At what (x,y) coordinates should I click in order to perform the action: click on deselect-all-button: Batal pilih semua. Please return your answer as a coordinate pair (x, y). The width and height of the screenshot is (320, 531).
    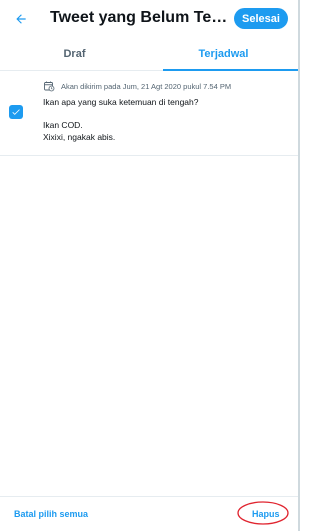
    Looking at the image, I should click on (51, 514).